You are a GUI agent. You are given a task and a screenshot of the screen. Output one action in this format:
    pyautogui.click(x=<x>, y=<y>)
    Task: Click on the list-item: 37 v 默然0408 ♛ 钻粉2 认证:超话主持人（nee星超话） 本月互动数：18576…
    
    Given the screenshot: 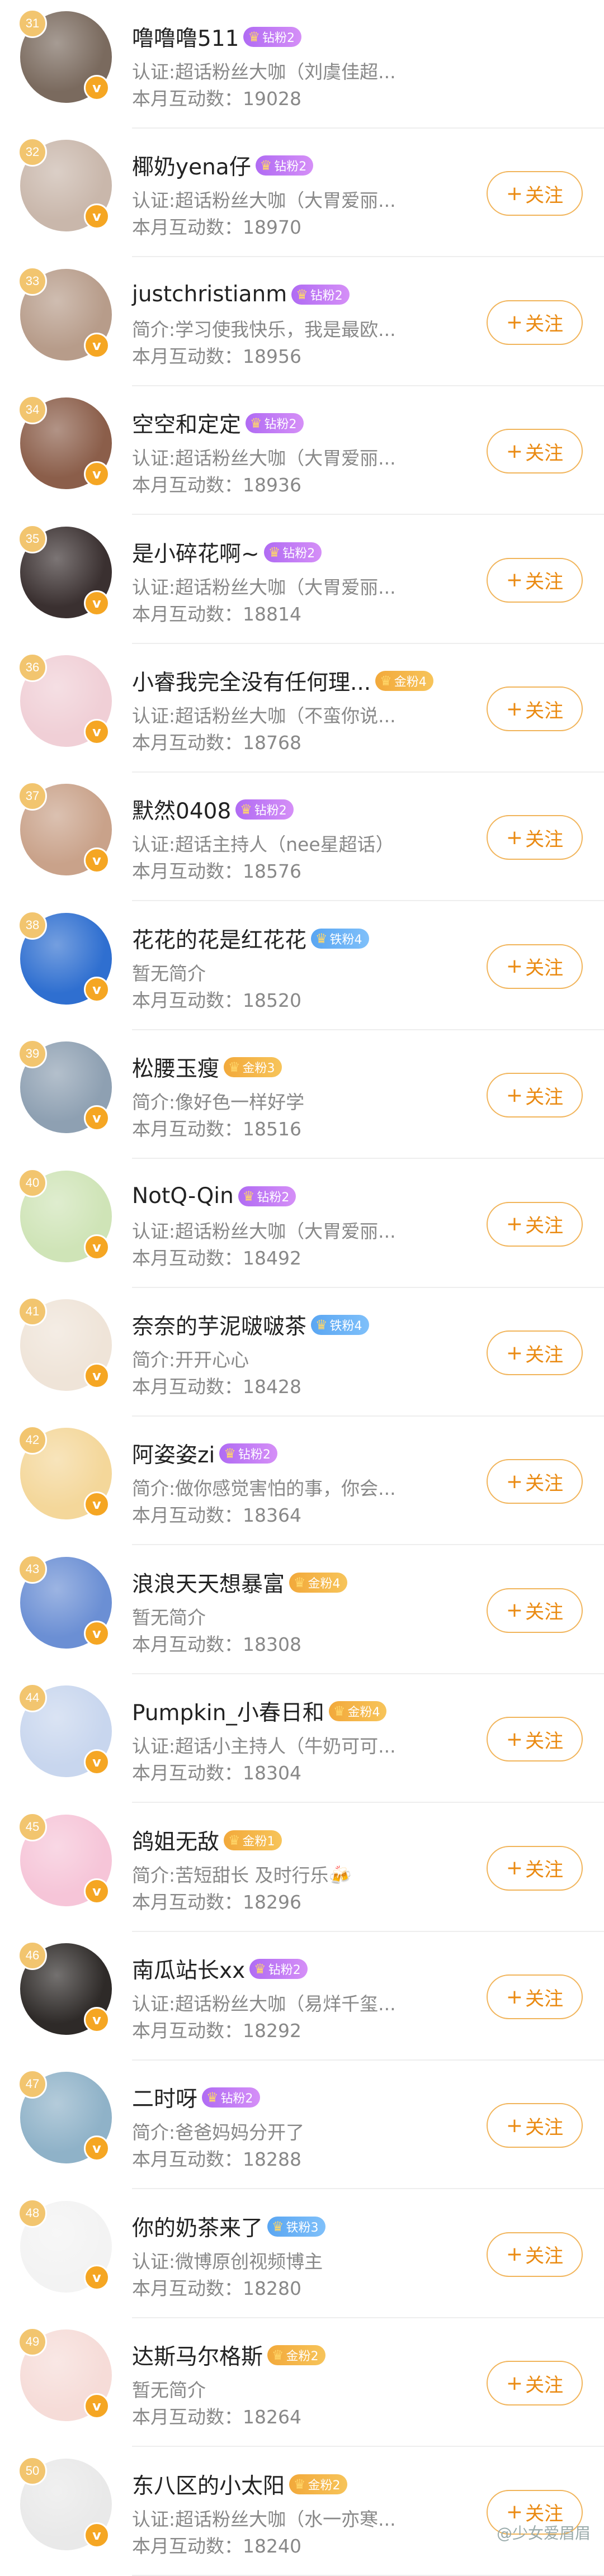 What is the action you would take?
    pyautogui.click(x=302, y=836)
    